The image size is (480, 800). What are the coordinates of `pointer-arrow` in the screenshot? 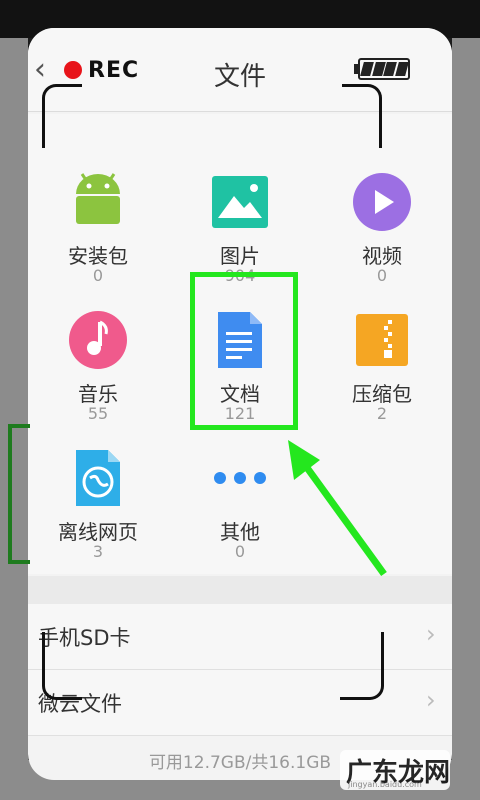 It's located at (337, 508).